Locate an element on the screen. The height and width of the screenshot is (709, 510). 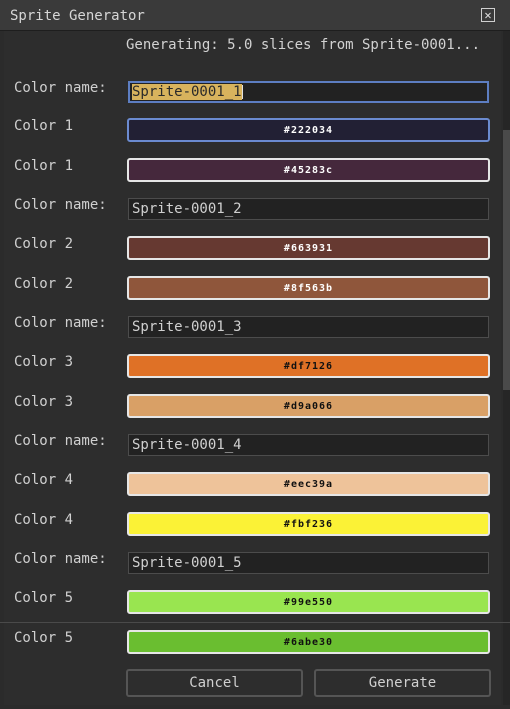
color-hex-label: #222034 is located at coordinates (308, 130).